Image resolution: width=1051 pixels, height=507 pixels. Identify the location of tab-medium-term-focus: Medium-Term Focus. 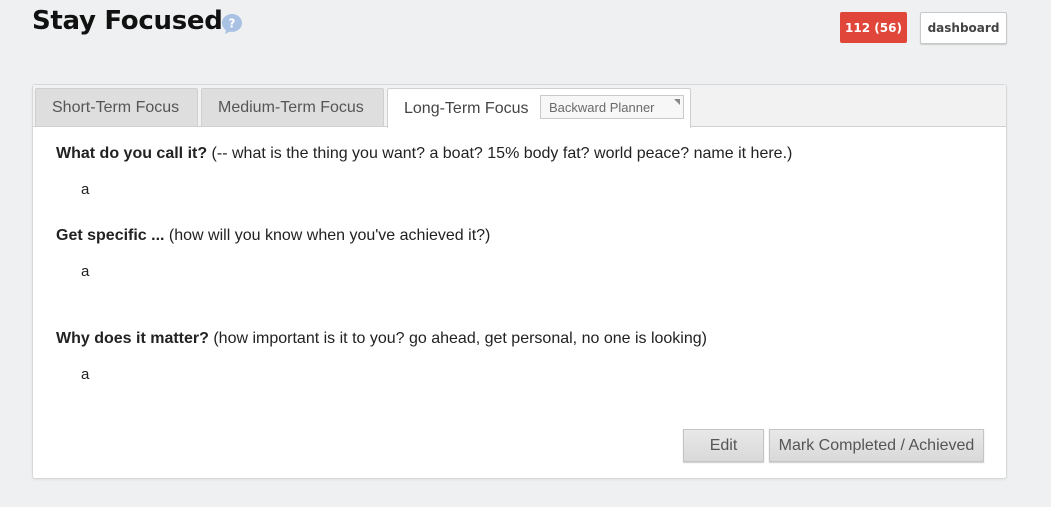
(292, 107).